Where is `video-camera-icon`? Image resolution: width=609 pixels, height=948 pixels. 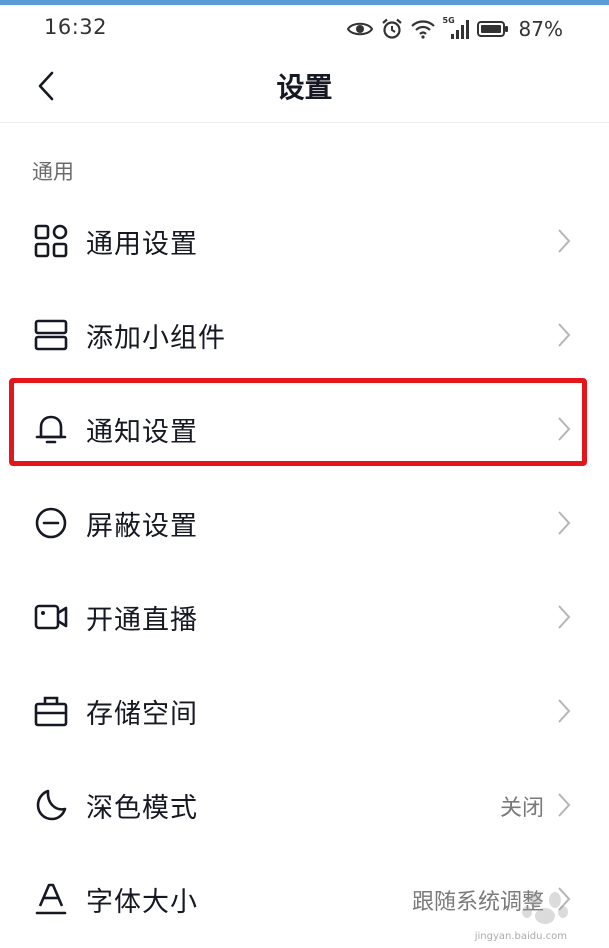 video-camera-icon is located at coordinates (51, 617).